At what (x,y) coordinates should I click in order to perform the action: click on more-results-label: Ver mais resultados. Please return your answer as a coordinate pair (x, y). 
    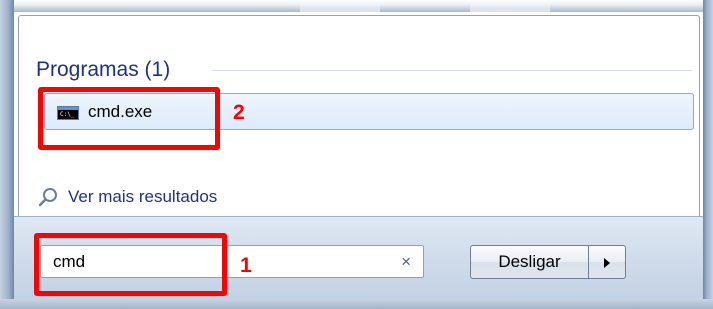
    Looking at the image, I should click on (143, 196).